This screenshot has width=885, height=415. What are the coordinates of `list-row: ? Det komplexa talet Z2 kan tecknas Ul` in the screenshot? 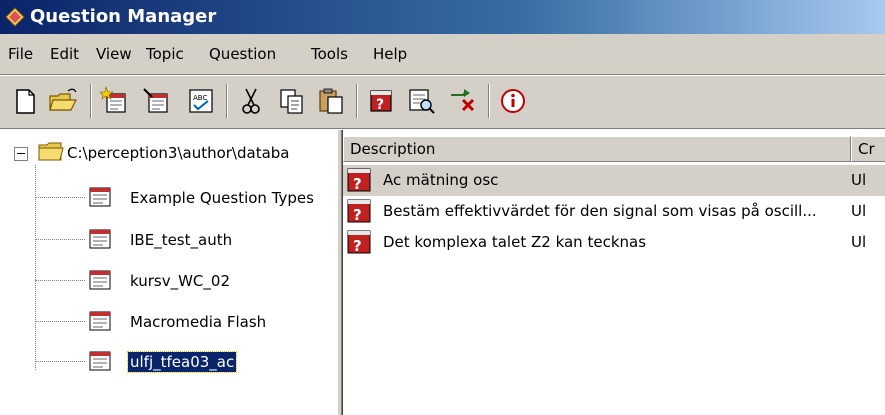 It's located at (614, 242).